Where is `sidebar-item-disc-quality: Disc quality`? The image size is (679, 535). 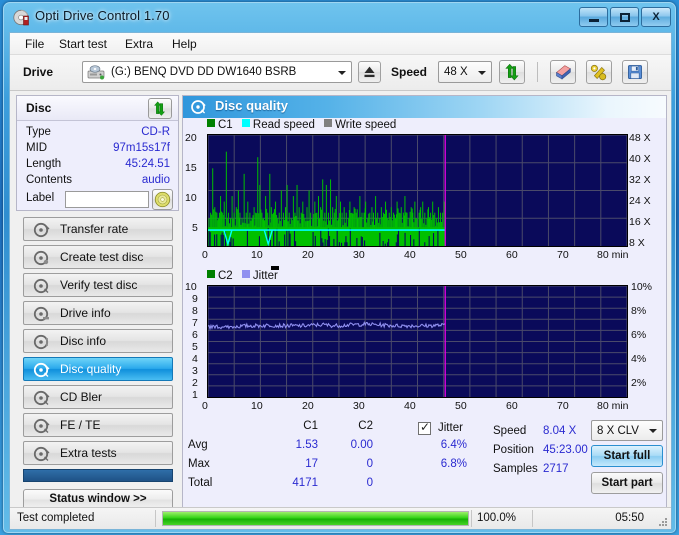 sidebar-item-disc-quality: Disc quality is located at coordinates (98, 369).